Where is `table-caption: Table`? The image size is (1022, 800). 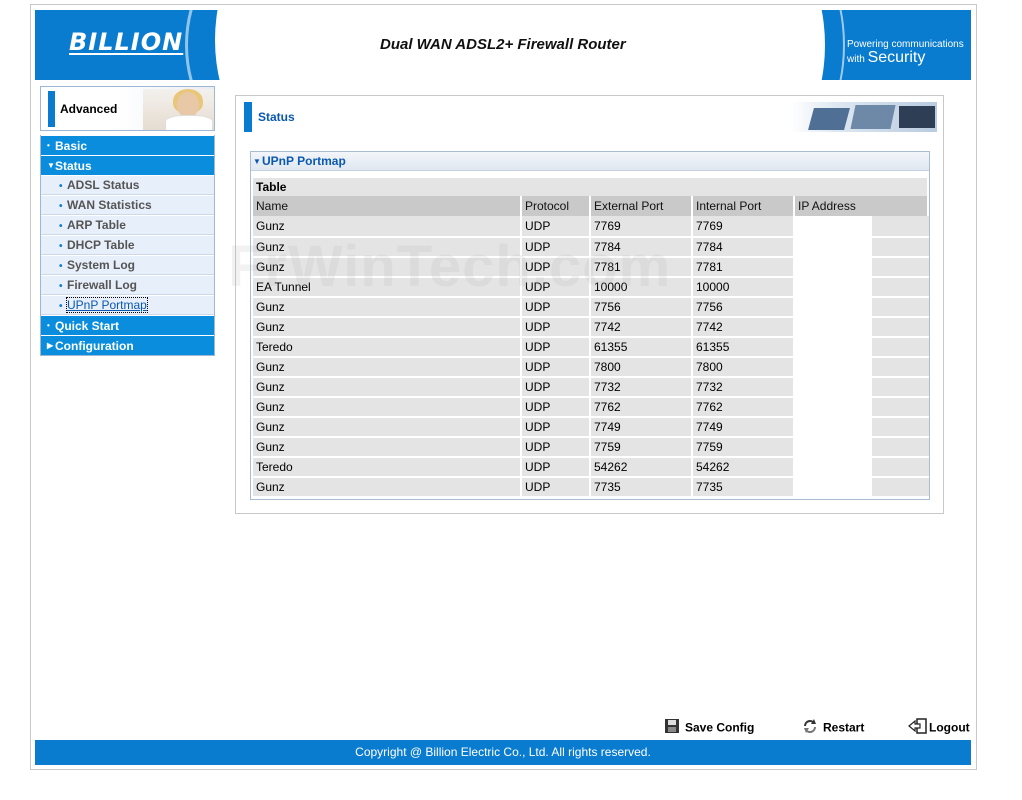 table-caption: Table is located at coordinates (591, 186).